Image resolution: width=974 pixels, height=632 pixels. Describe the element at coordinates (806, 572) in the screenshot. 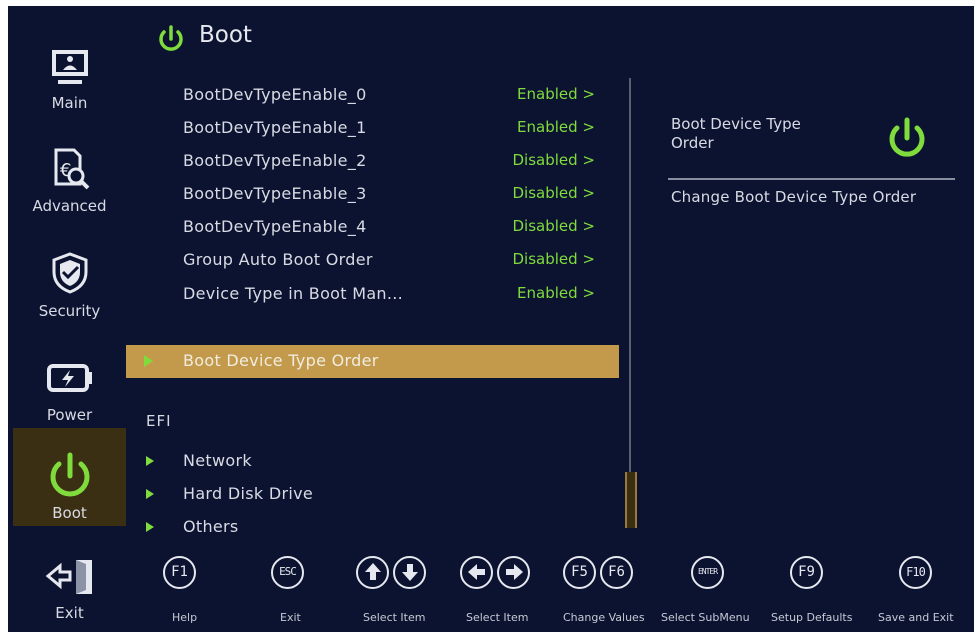

I see `f9-key-icon: F9` at that location.